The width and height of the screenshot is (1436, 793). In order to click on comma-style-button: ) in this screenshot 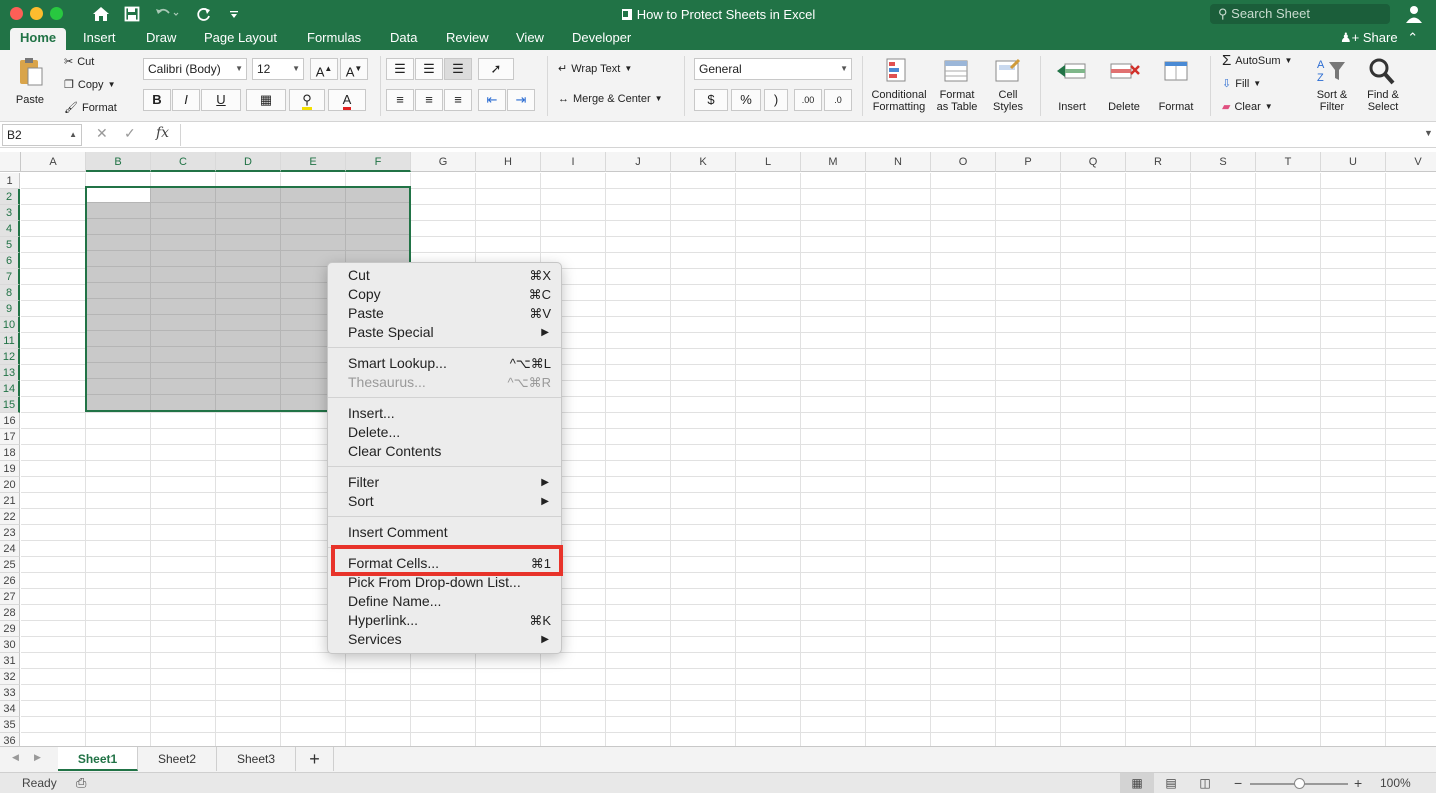, I will do `click(776, 100)`.